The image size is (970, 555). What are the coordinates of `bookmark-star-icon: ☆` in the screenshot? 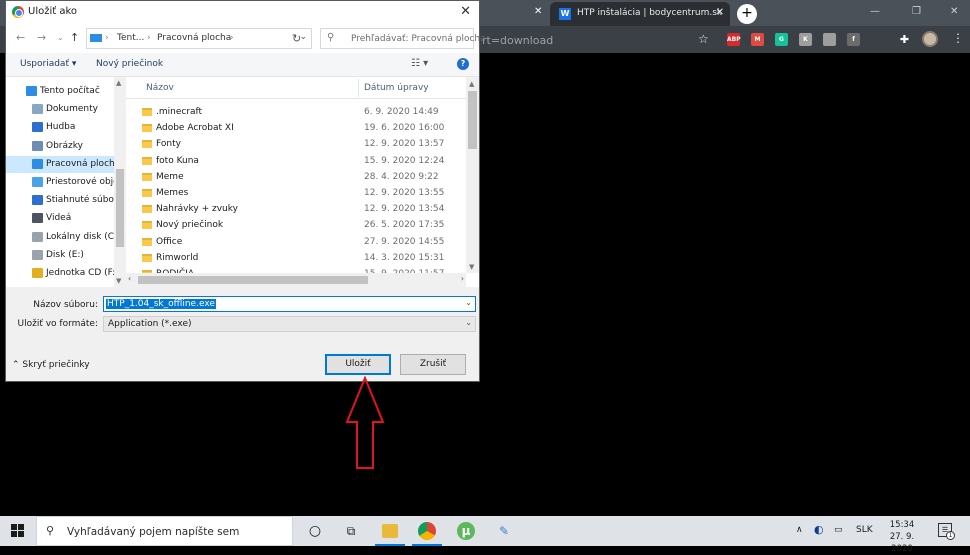 It's located at (703, 39).